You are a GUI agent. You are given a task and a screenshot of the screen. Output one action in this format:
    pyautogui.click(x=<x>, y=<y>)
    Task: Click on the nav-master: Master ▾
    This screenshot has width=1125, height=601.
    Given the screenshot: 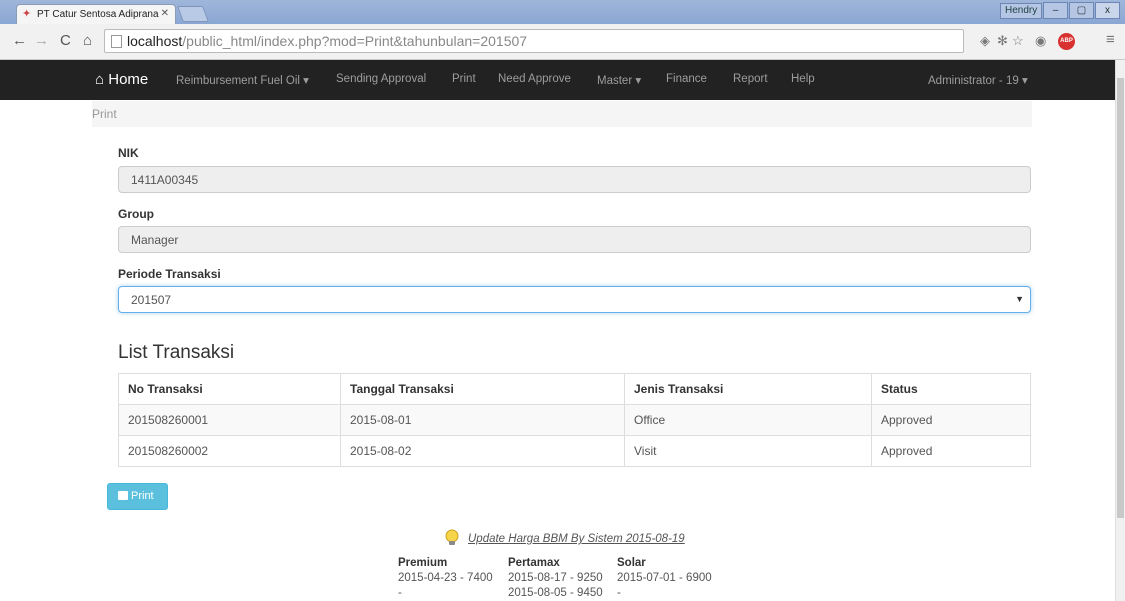 What is the action you would take?
    pyautogui.click(x=619, y=80)
    